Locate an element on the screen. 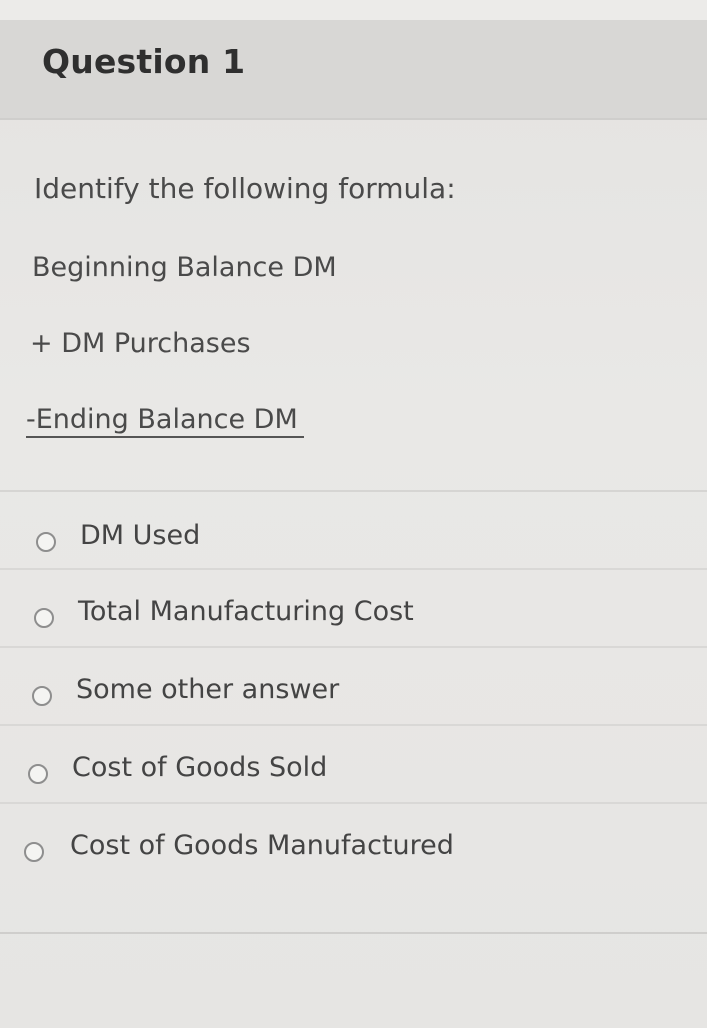 This screenshot has width=707, height=1028. formula-line-purchases: + DM Purchases is located at coordinates (140, 343).